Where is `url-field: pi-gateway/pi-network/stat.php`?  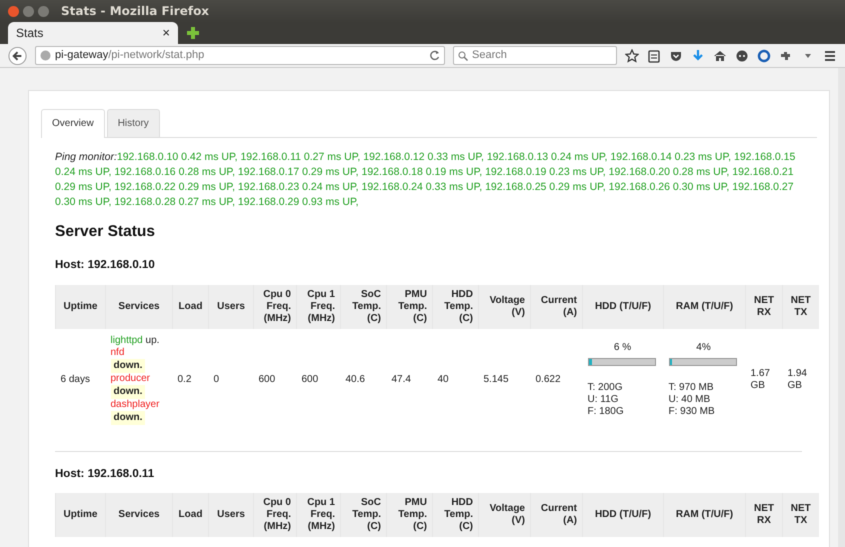 url-field: pi-gateway/pi-network/stat.php is located at coordinates (240, 55).